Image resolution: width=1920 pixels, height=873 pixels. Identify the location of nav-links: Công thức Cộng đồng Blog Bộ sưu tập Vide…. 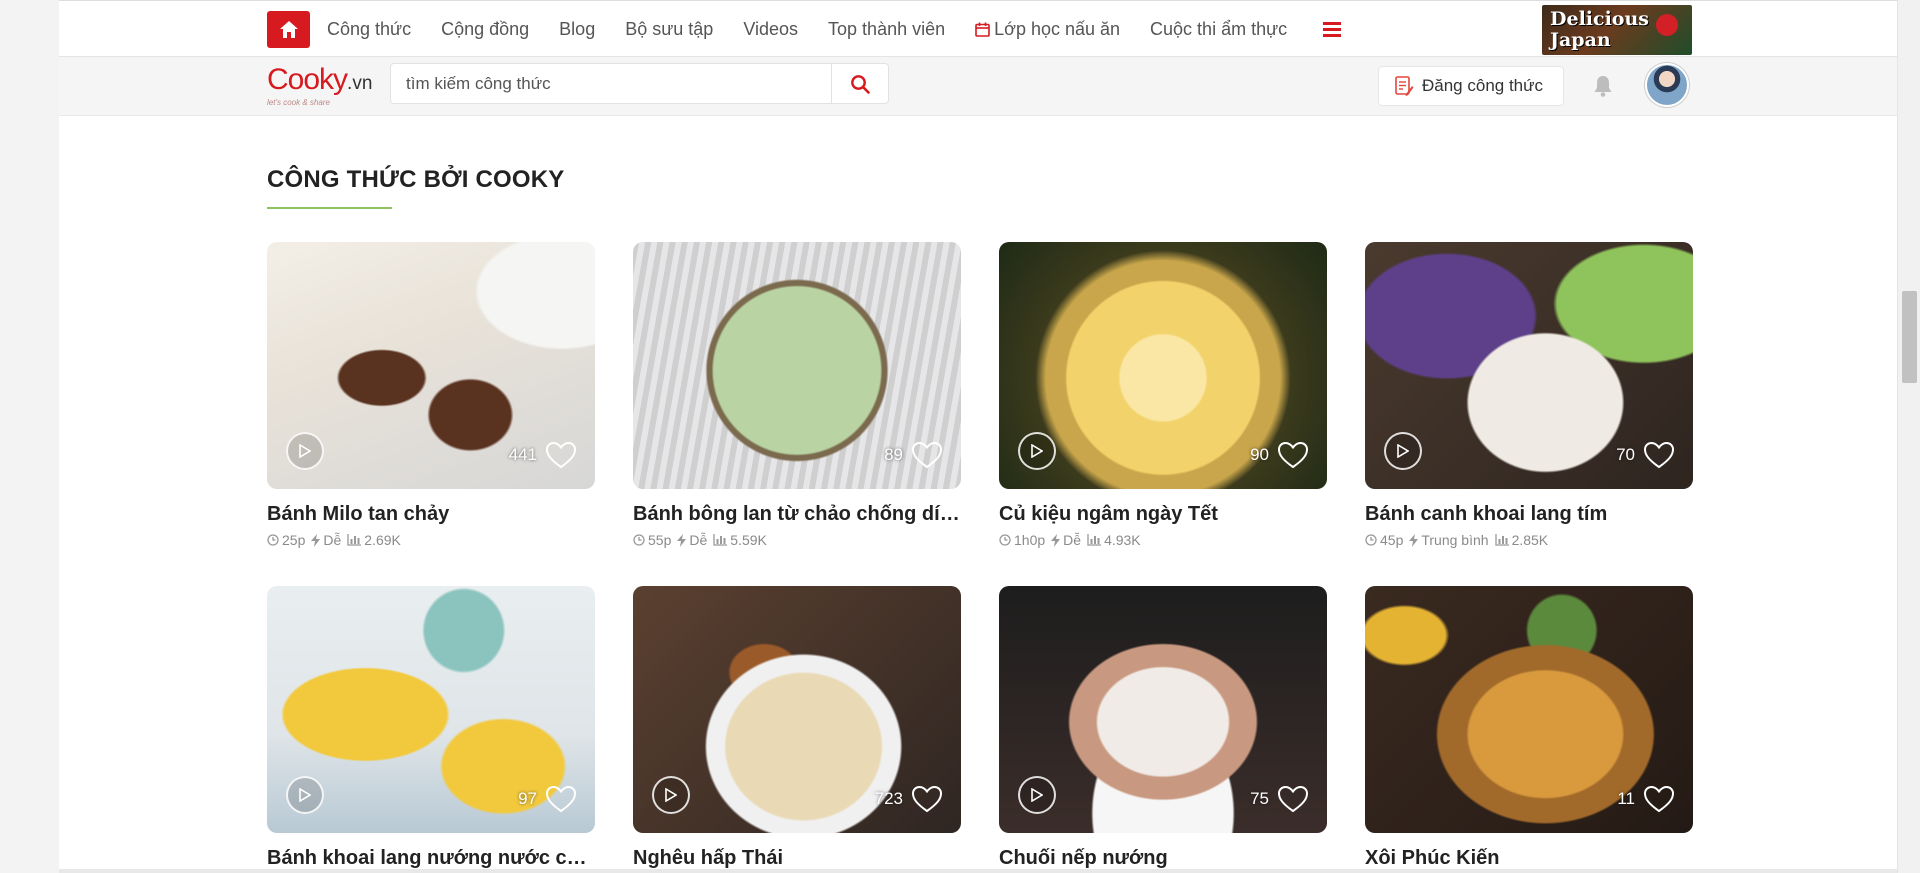
(834, 29).